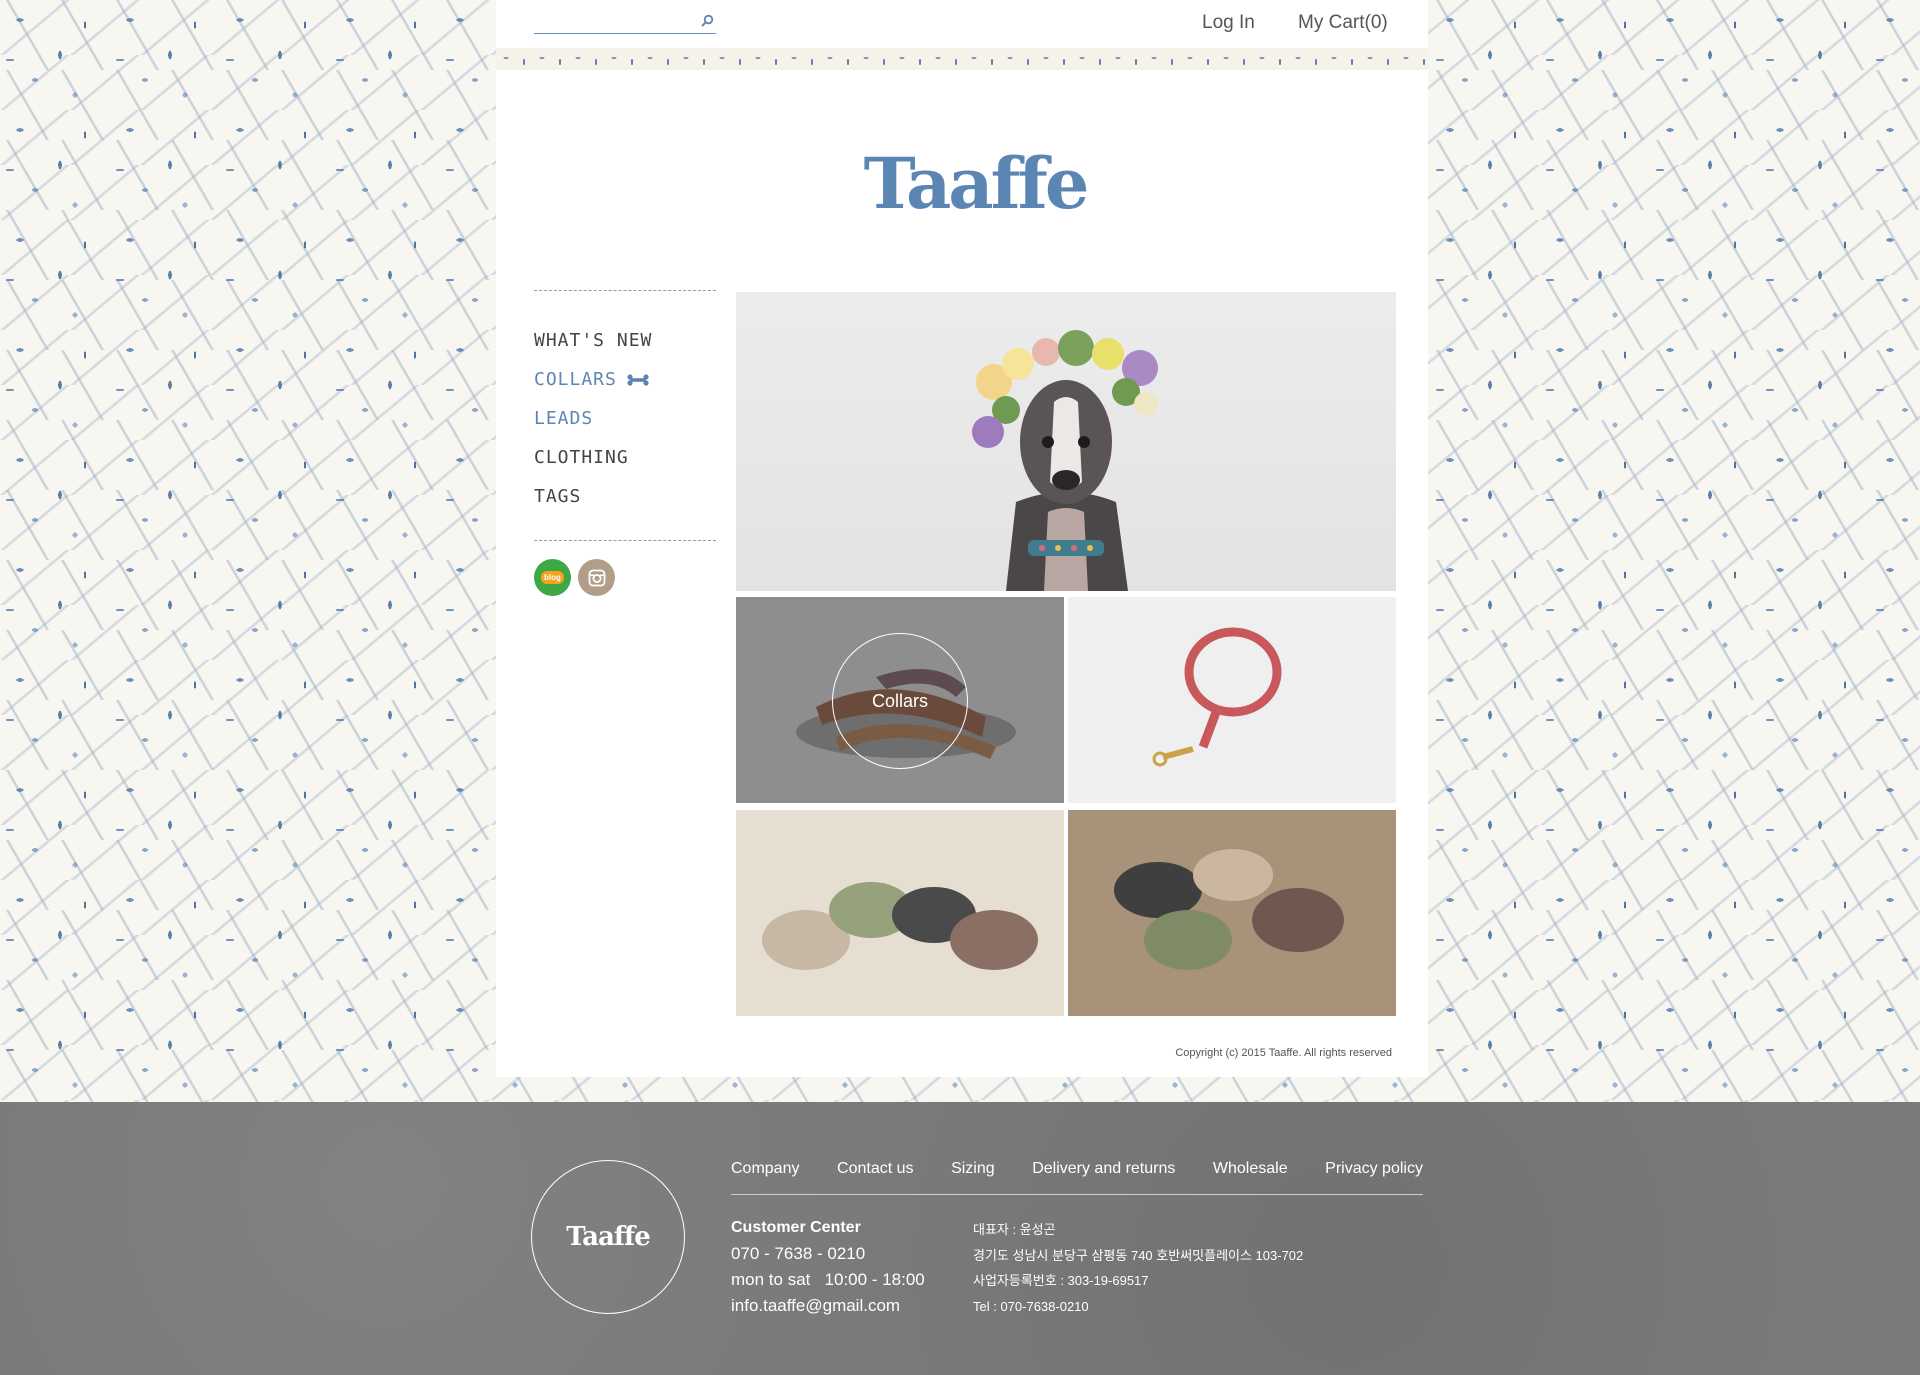  What do you see at coordinates (1138, 1255) in the screenshot?
I see `company-address: 경기도 성남시 분당구 삼평동 740 호반써밋플레이스 103-702` at bounding box center [1138, 1255].